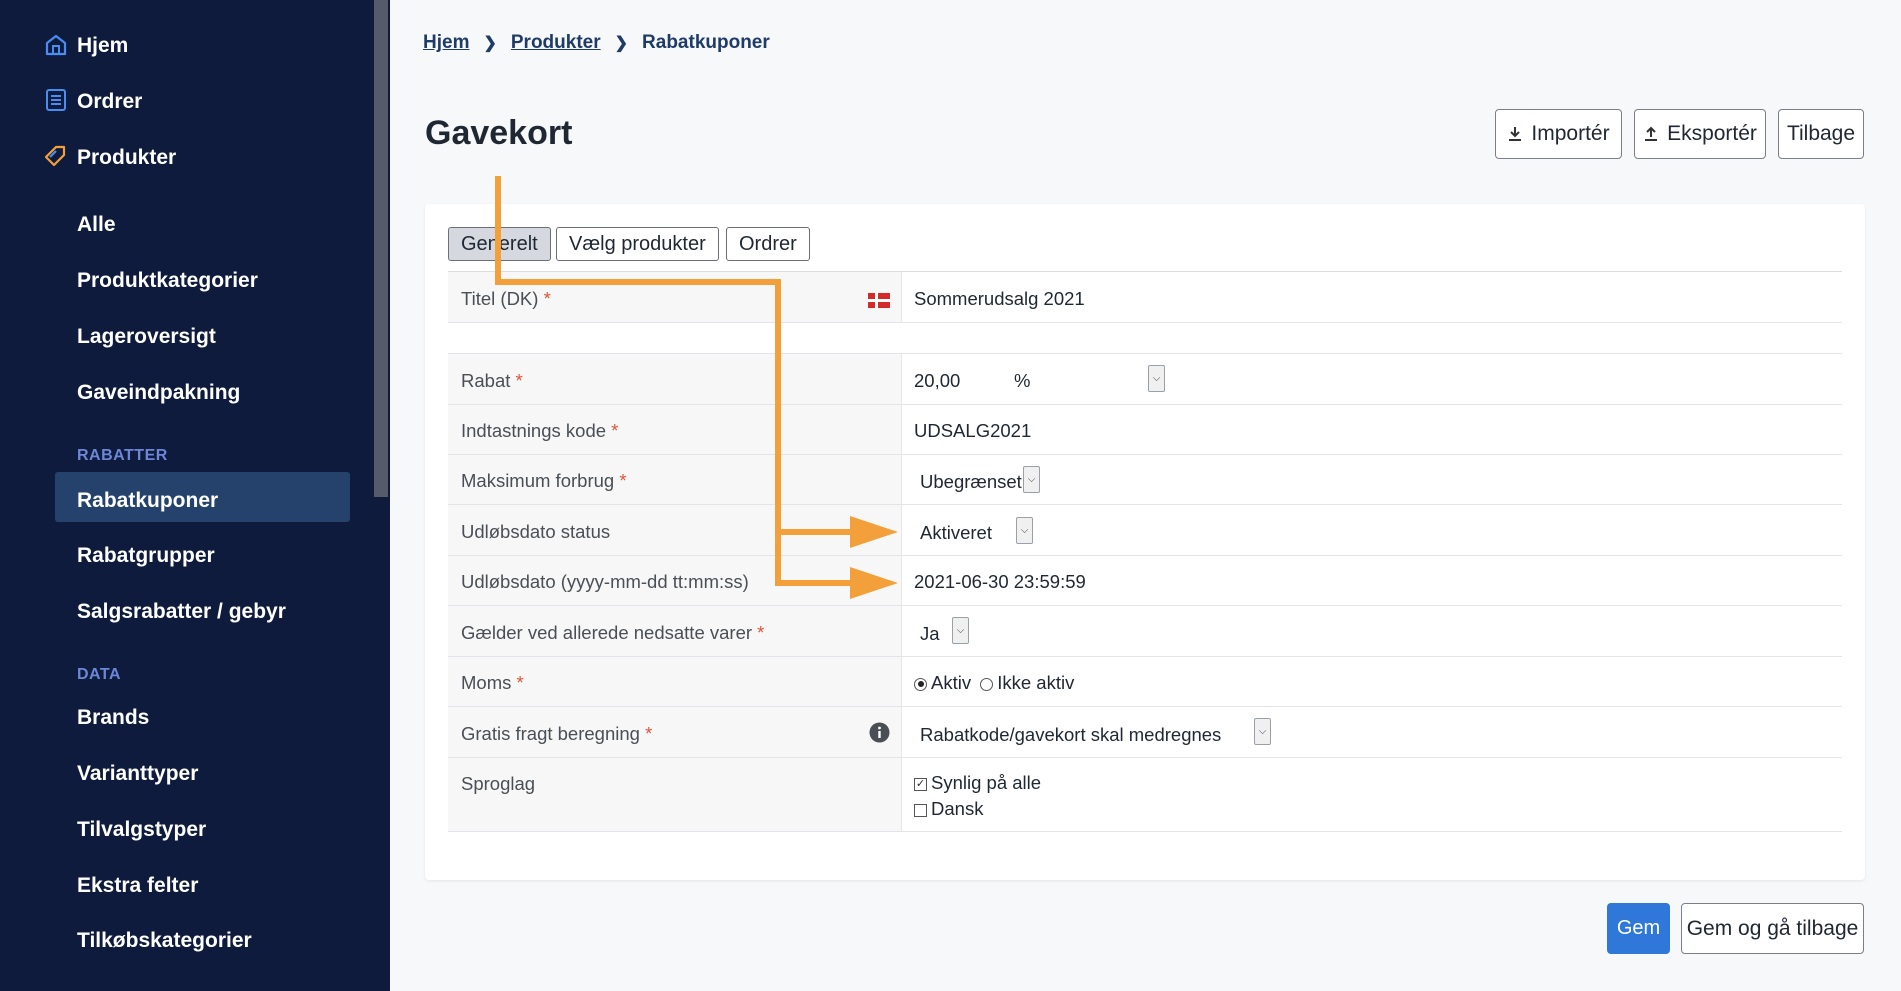 The image size is (1901, 991). Describe the element at coordinates (1638, 928) in the screenshot. I see `save-button: Gem` at that location.